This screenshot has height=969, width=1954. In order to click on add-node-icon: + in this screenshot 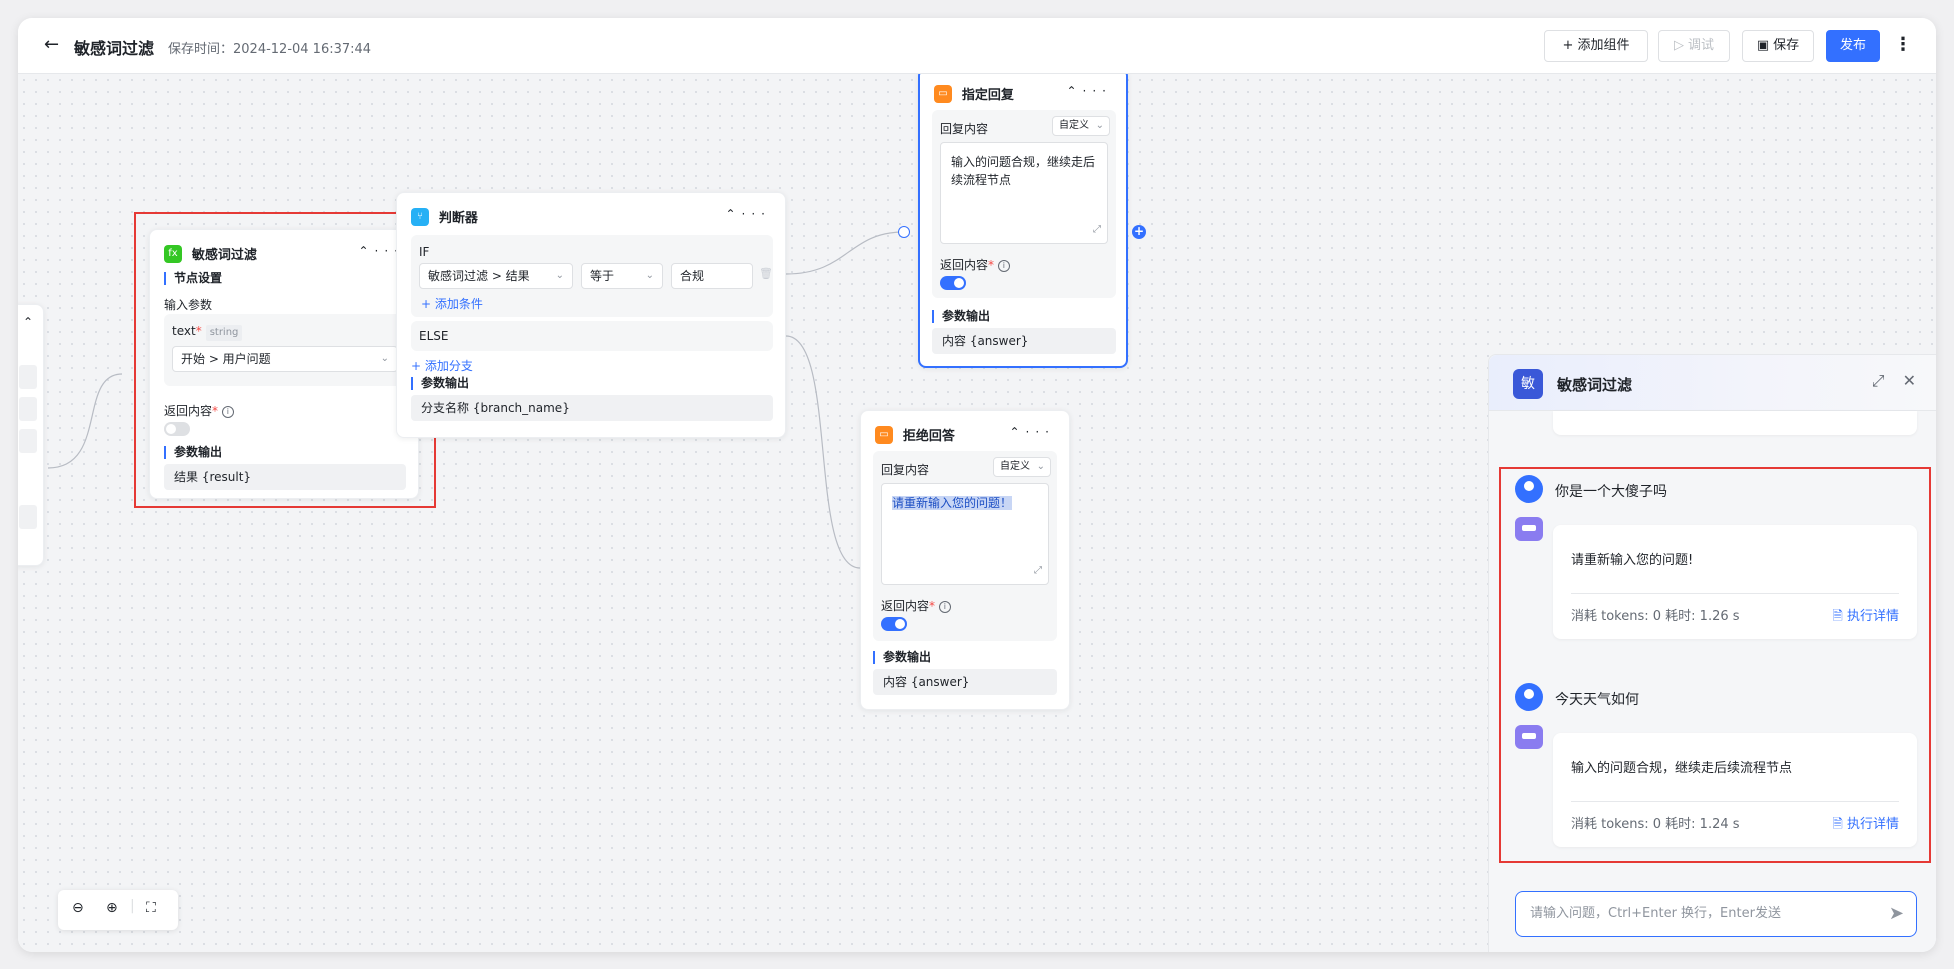, I will do `click(1139, 232)`.